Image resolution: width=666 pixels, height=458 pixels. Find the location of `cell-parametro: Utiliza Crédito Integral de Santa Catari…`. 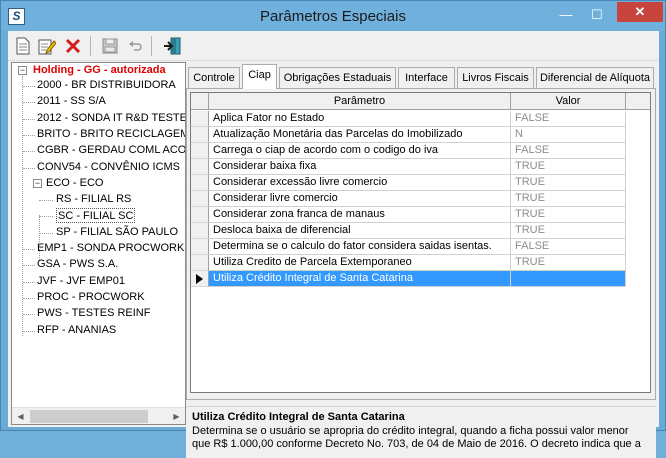

cell-parametro: Utiliza Crédito Integral de Santa Catari… is located at coordinates (360, 279).